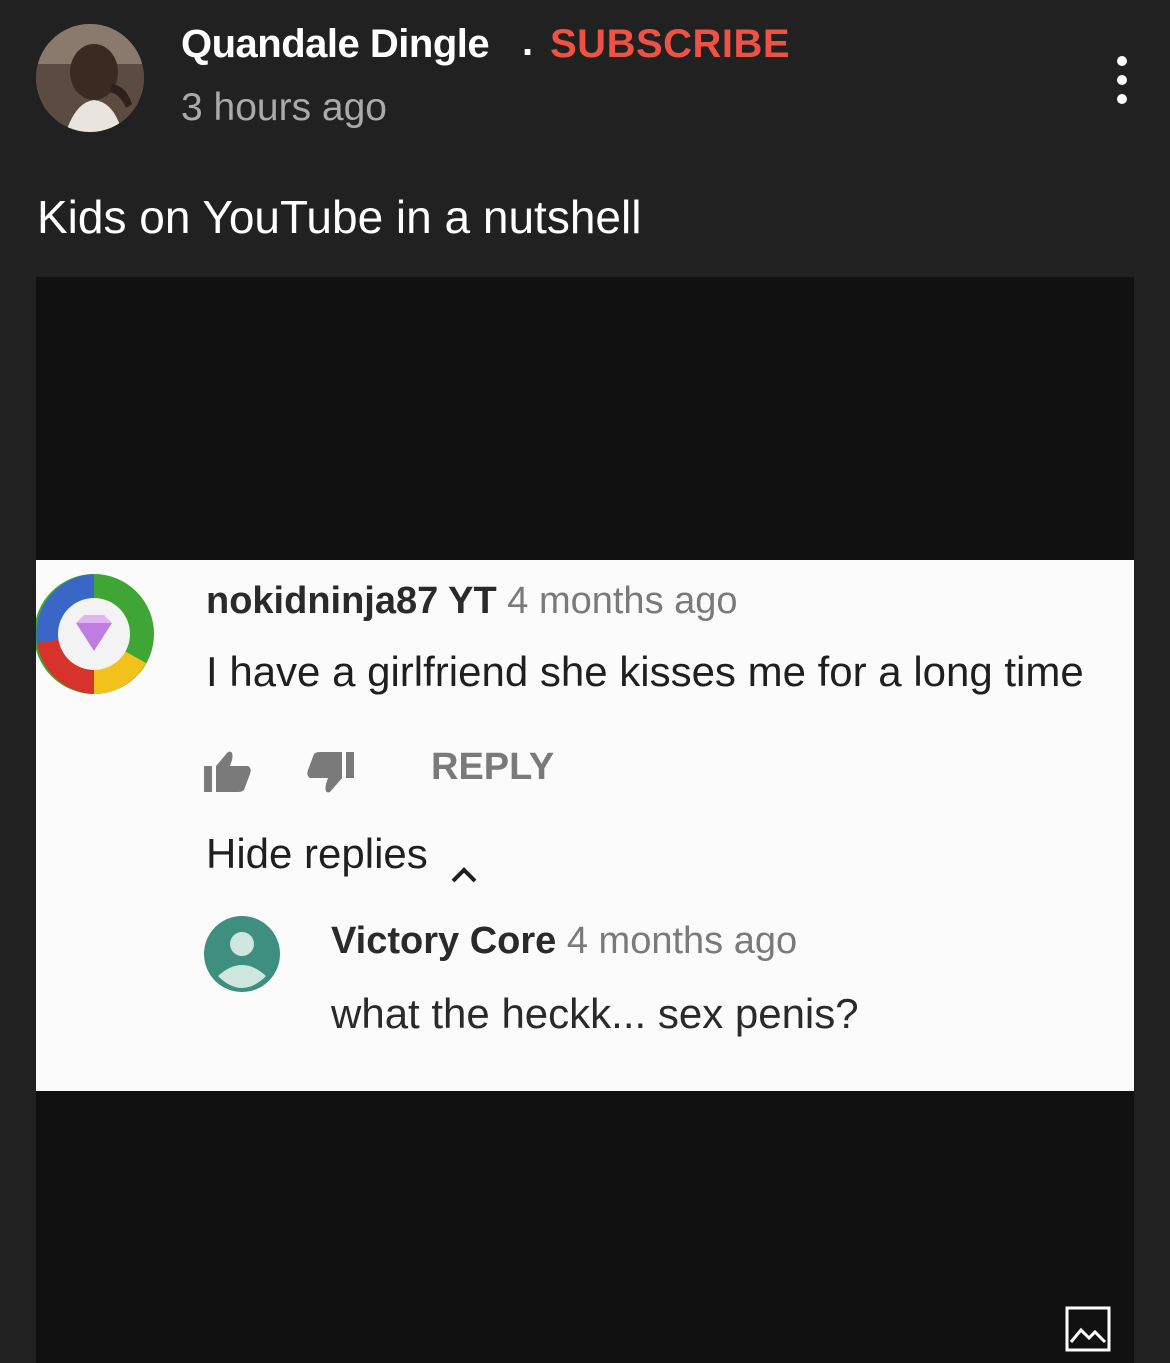  Describe the element at coordinates (564, 941) in the screenshot. I see `reply-meta: Victory Core 4 months ago` at that location.